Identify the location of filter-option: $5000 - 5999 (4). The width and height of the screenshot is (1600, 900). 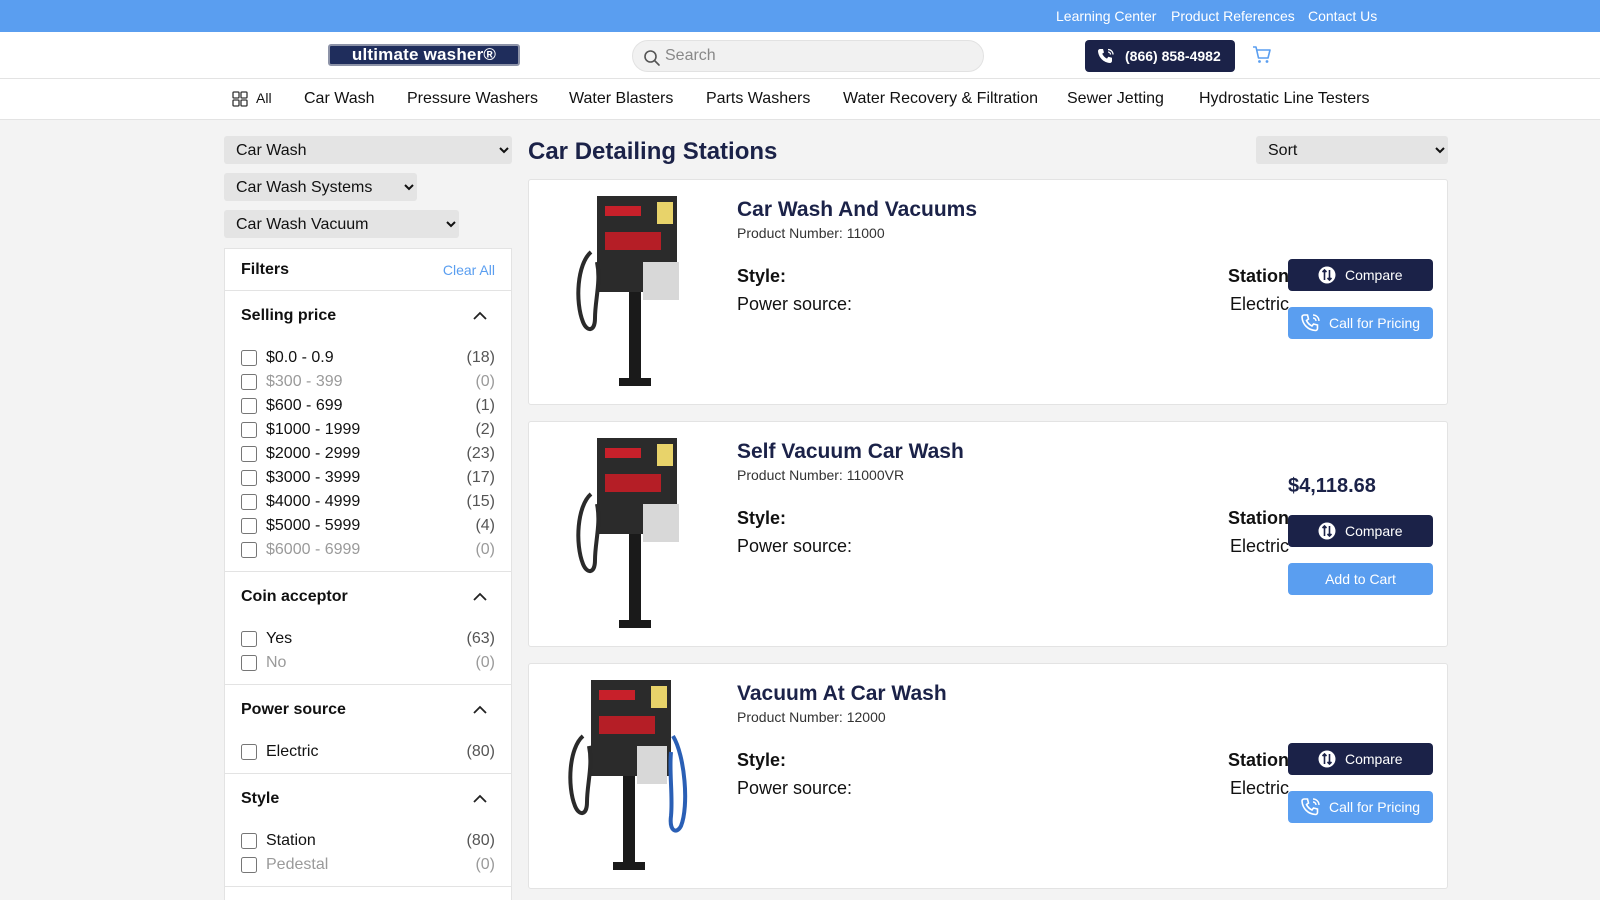
(368, 526).